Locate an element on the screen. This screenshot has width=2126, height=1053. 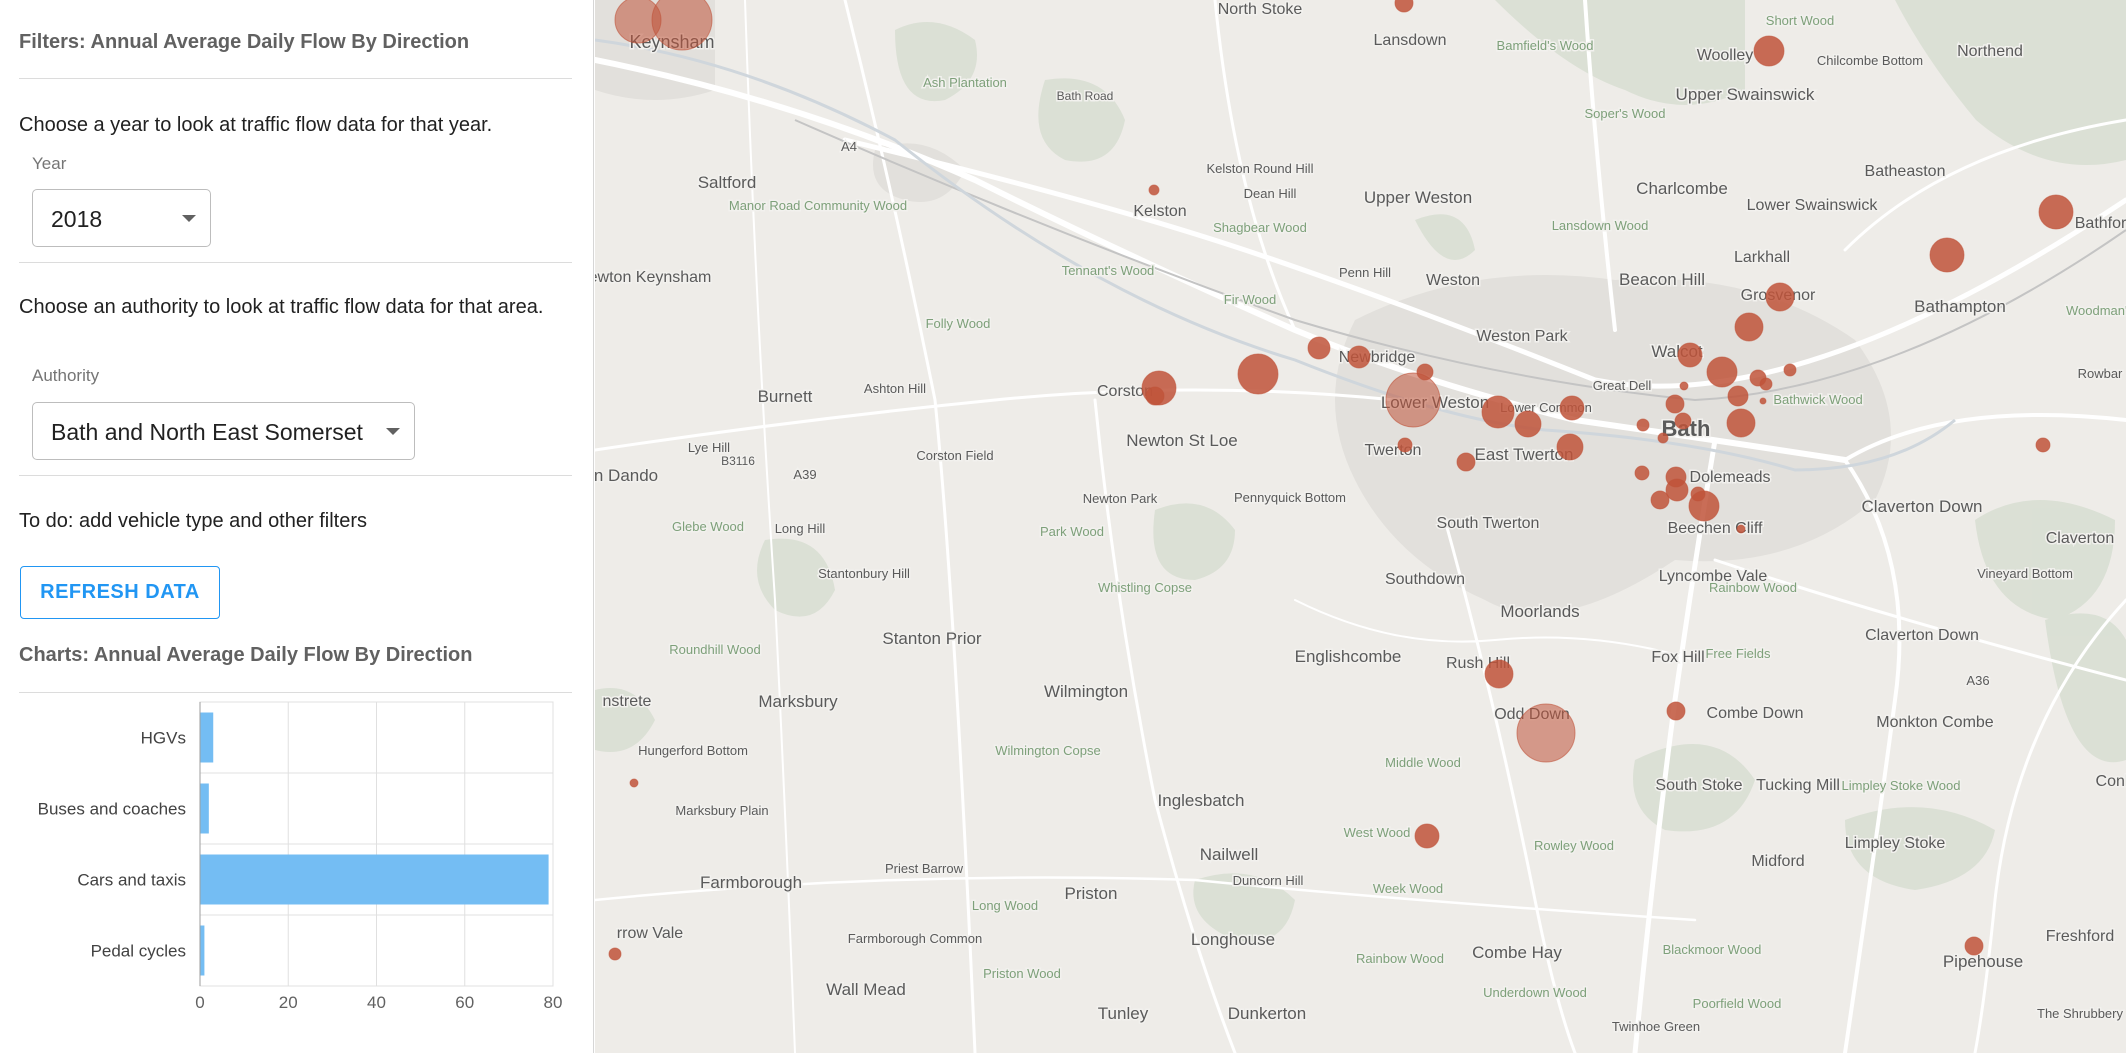
map-place-label: Wilmington is located at coordinates (1086, 691).